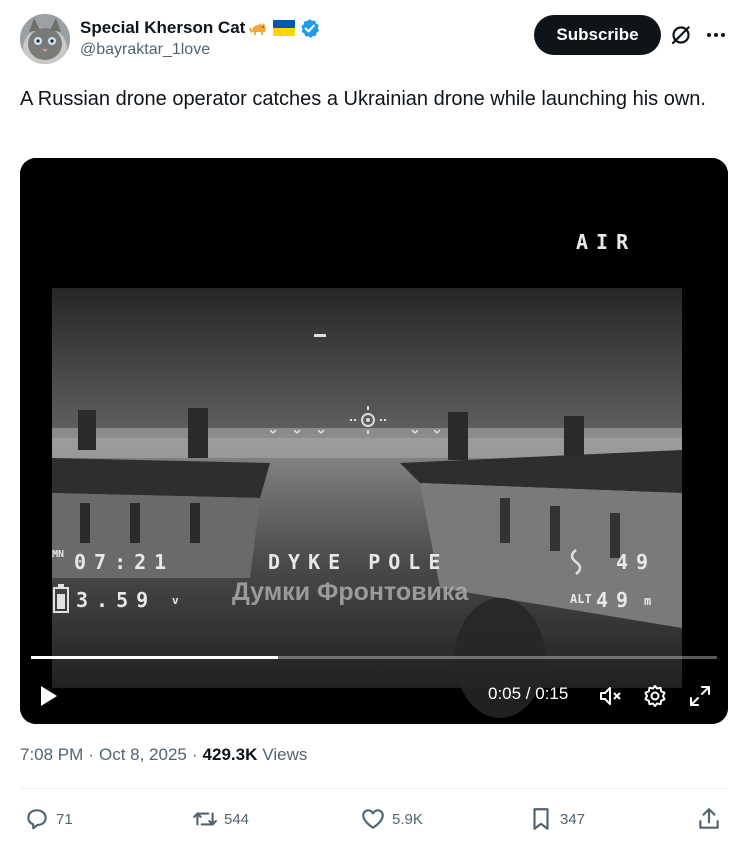  I want to click on osd-altitude: 49, so click(616, 600).